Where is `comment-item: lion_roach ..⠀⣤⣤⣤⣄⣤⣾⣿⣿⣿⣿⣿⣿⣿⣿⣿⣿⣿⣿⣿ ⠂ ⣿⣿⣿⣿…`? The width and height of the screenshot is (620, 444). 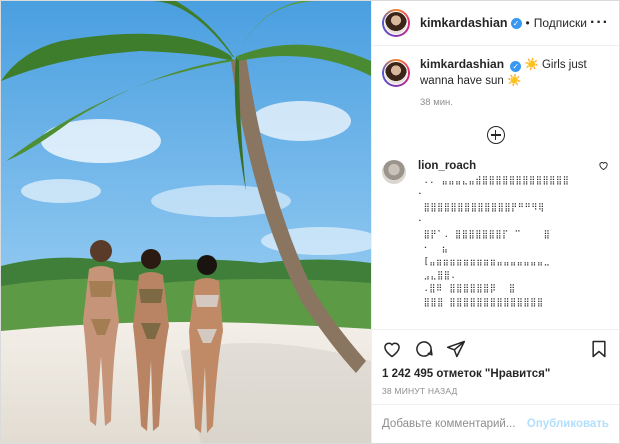 comment-item: lion_roach ..⠀⣤⣤⣤⣄⣤⣾⣿⣿⣿⣿⣿⣿⣿⣿⣿⣿⣿⣿⣿ ⠂ ⣿⣿⣿⣿… is located at coordinates (495, 235).